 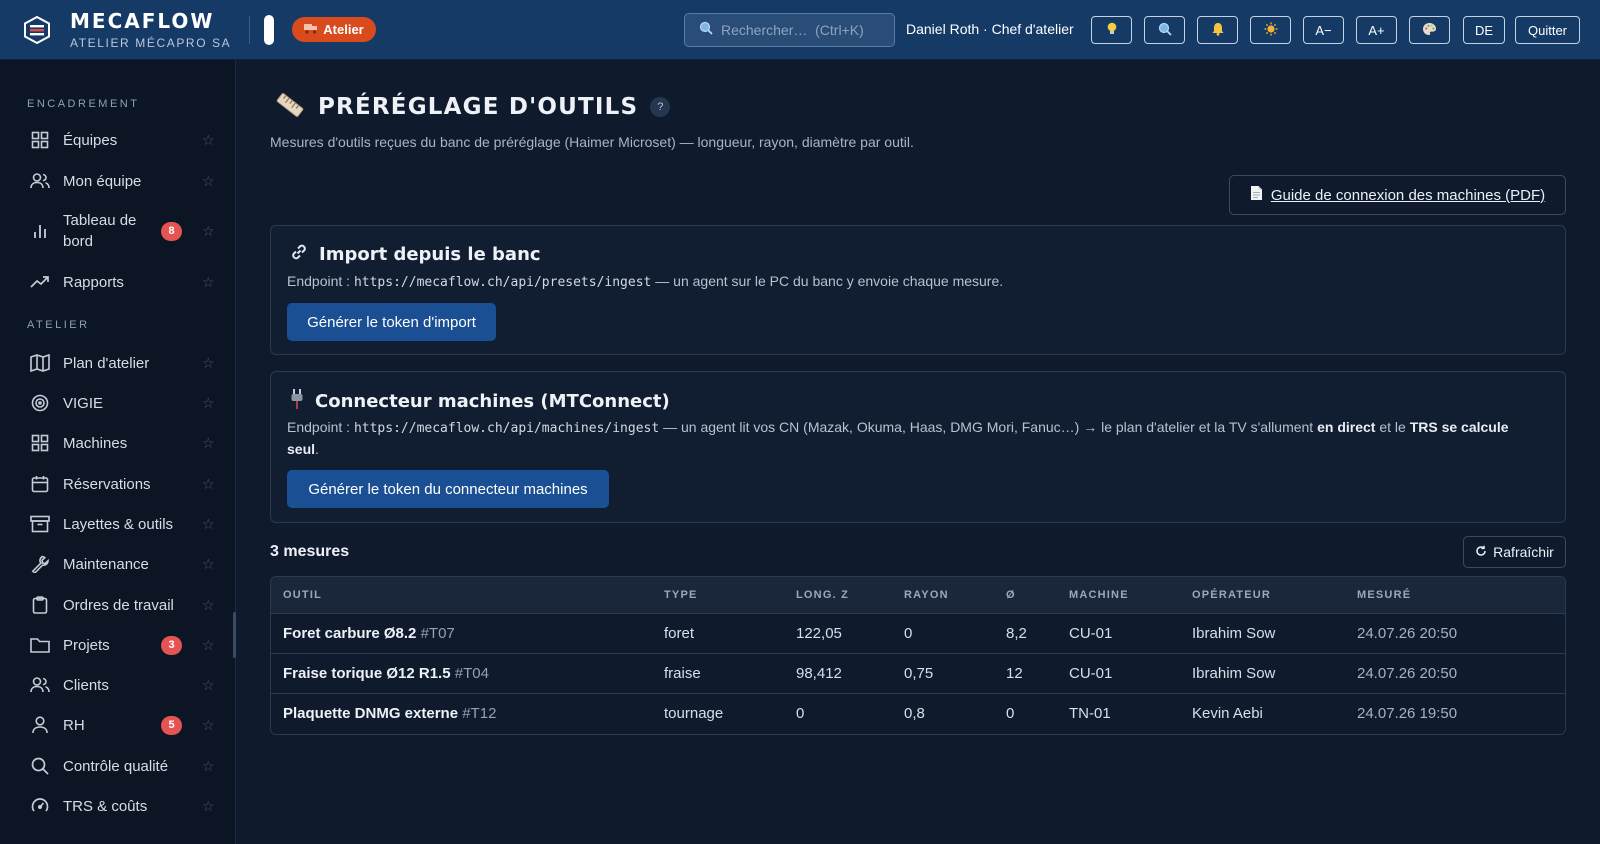 I want to click on column-header-machine: MACHINE, so click(x=1099, y=595).